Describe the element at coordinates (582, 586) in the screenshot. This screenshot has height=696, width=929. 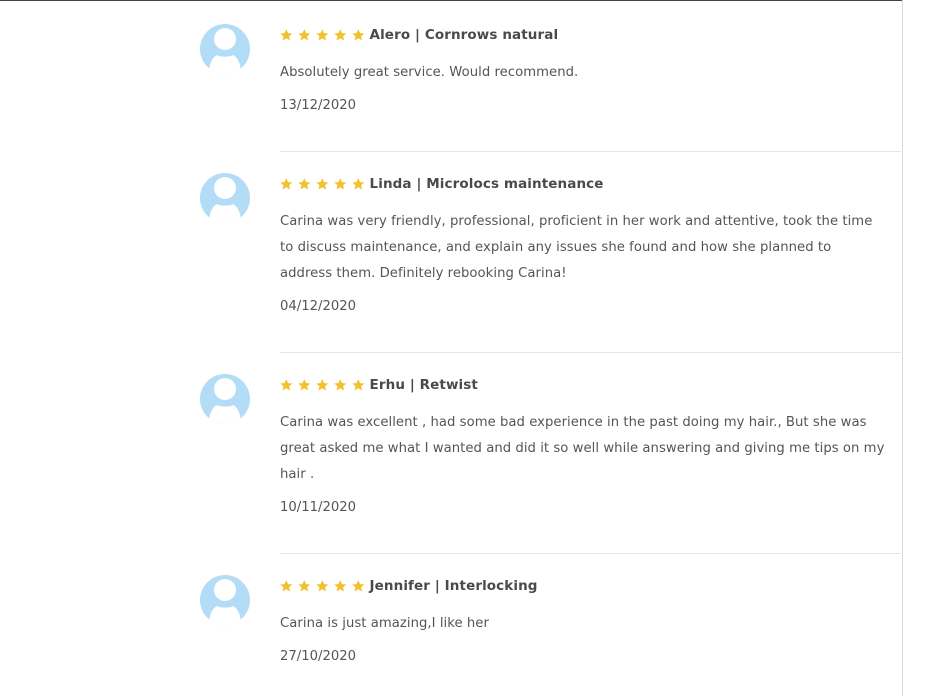
I see `review-header: Jennifer | Interlocking` at that location.